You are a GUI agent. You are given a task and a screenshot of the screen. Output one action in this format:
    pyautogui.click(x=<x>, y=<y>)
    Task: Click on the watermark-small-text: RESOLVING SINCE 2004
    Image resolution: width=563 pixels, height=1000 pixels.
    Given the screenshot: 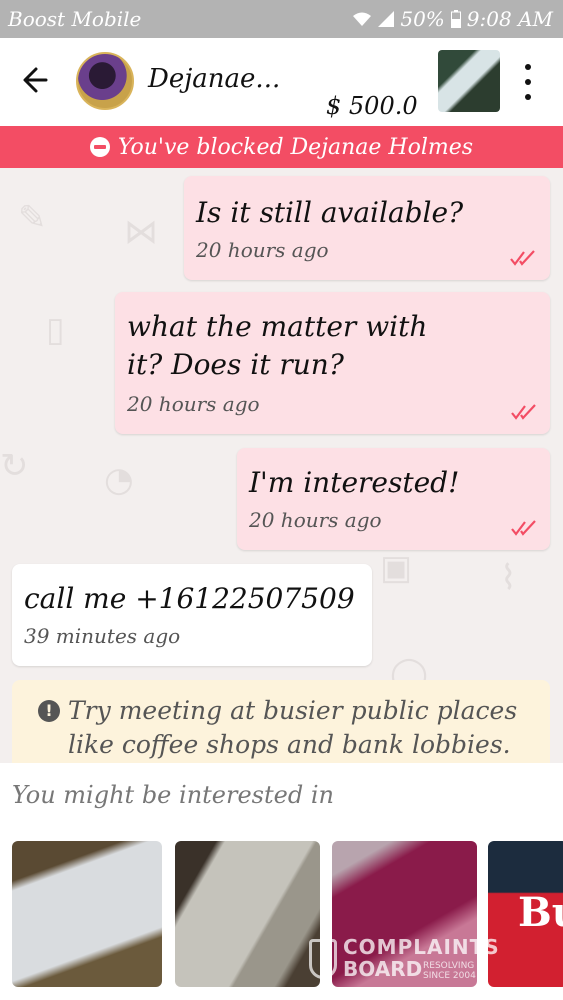 What is the action you would take?
    pyautogui.click(x=449, y=971)
    